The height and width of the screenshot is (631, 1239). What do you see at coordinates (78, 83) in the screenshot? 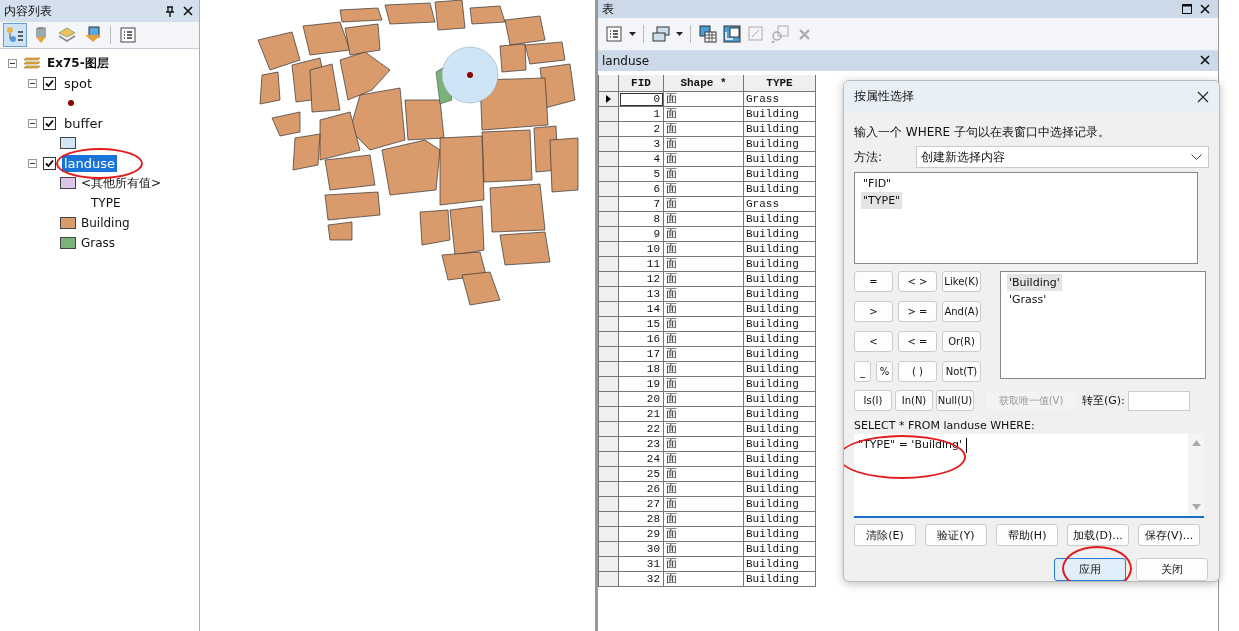
I see `layer-name: spot` at bounding box center [78, 83].